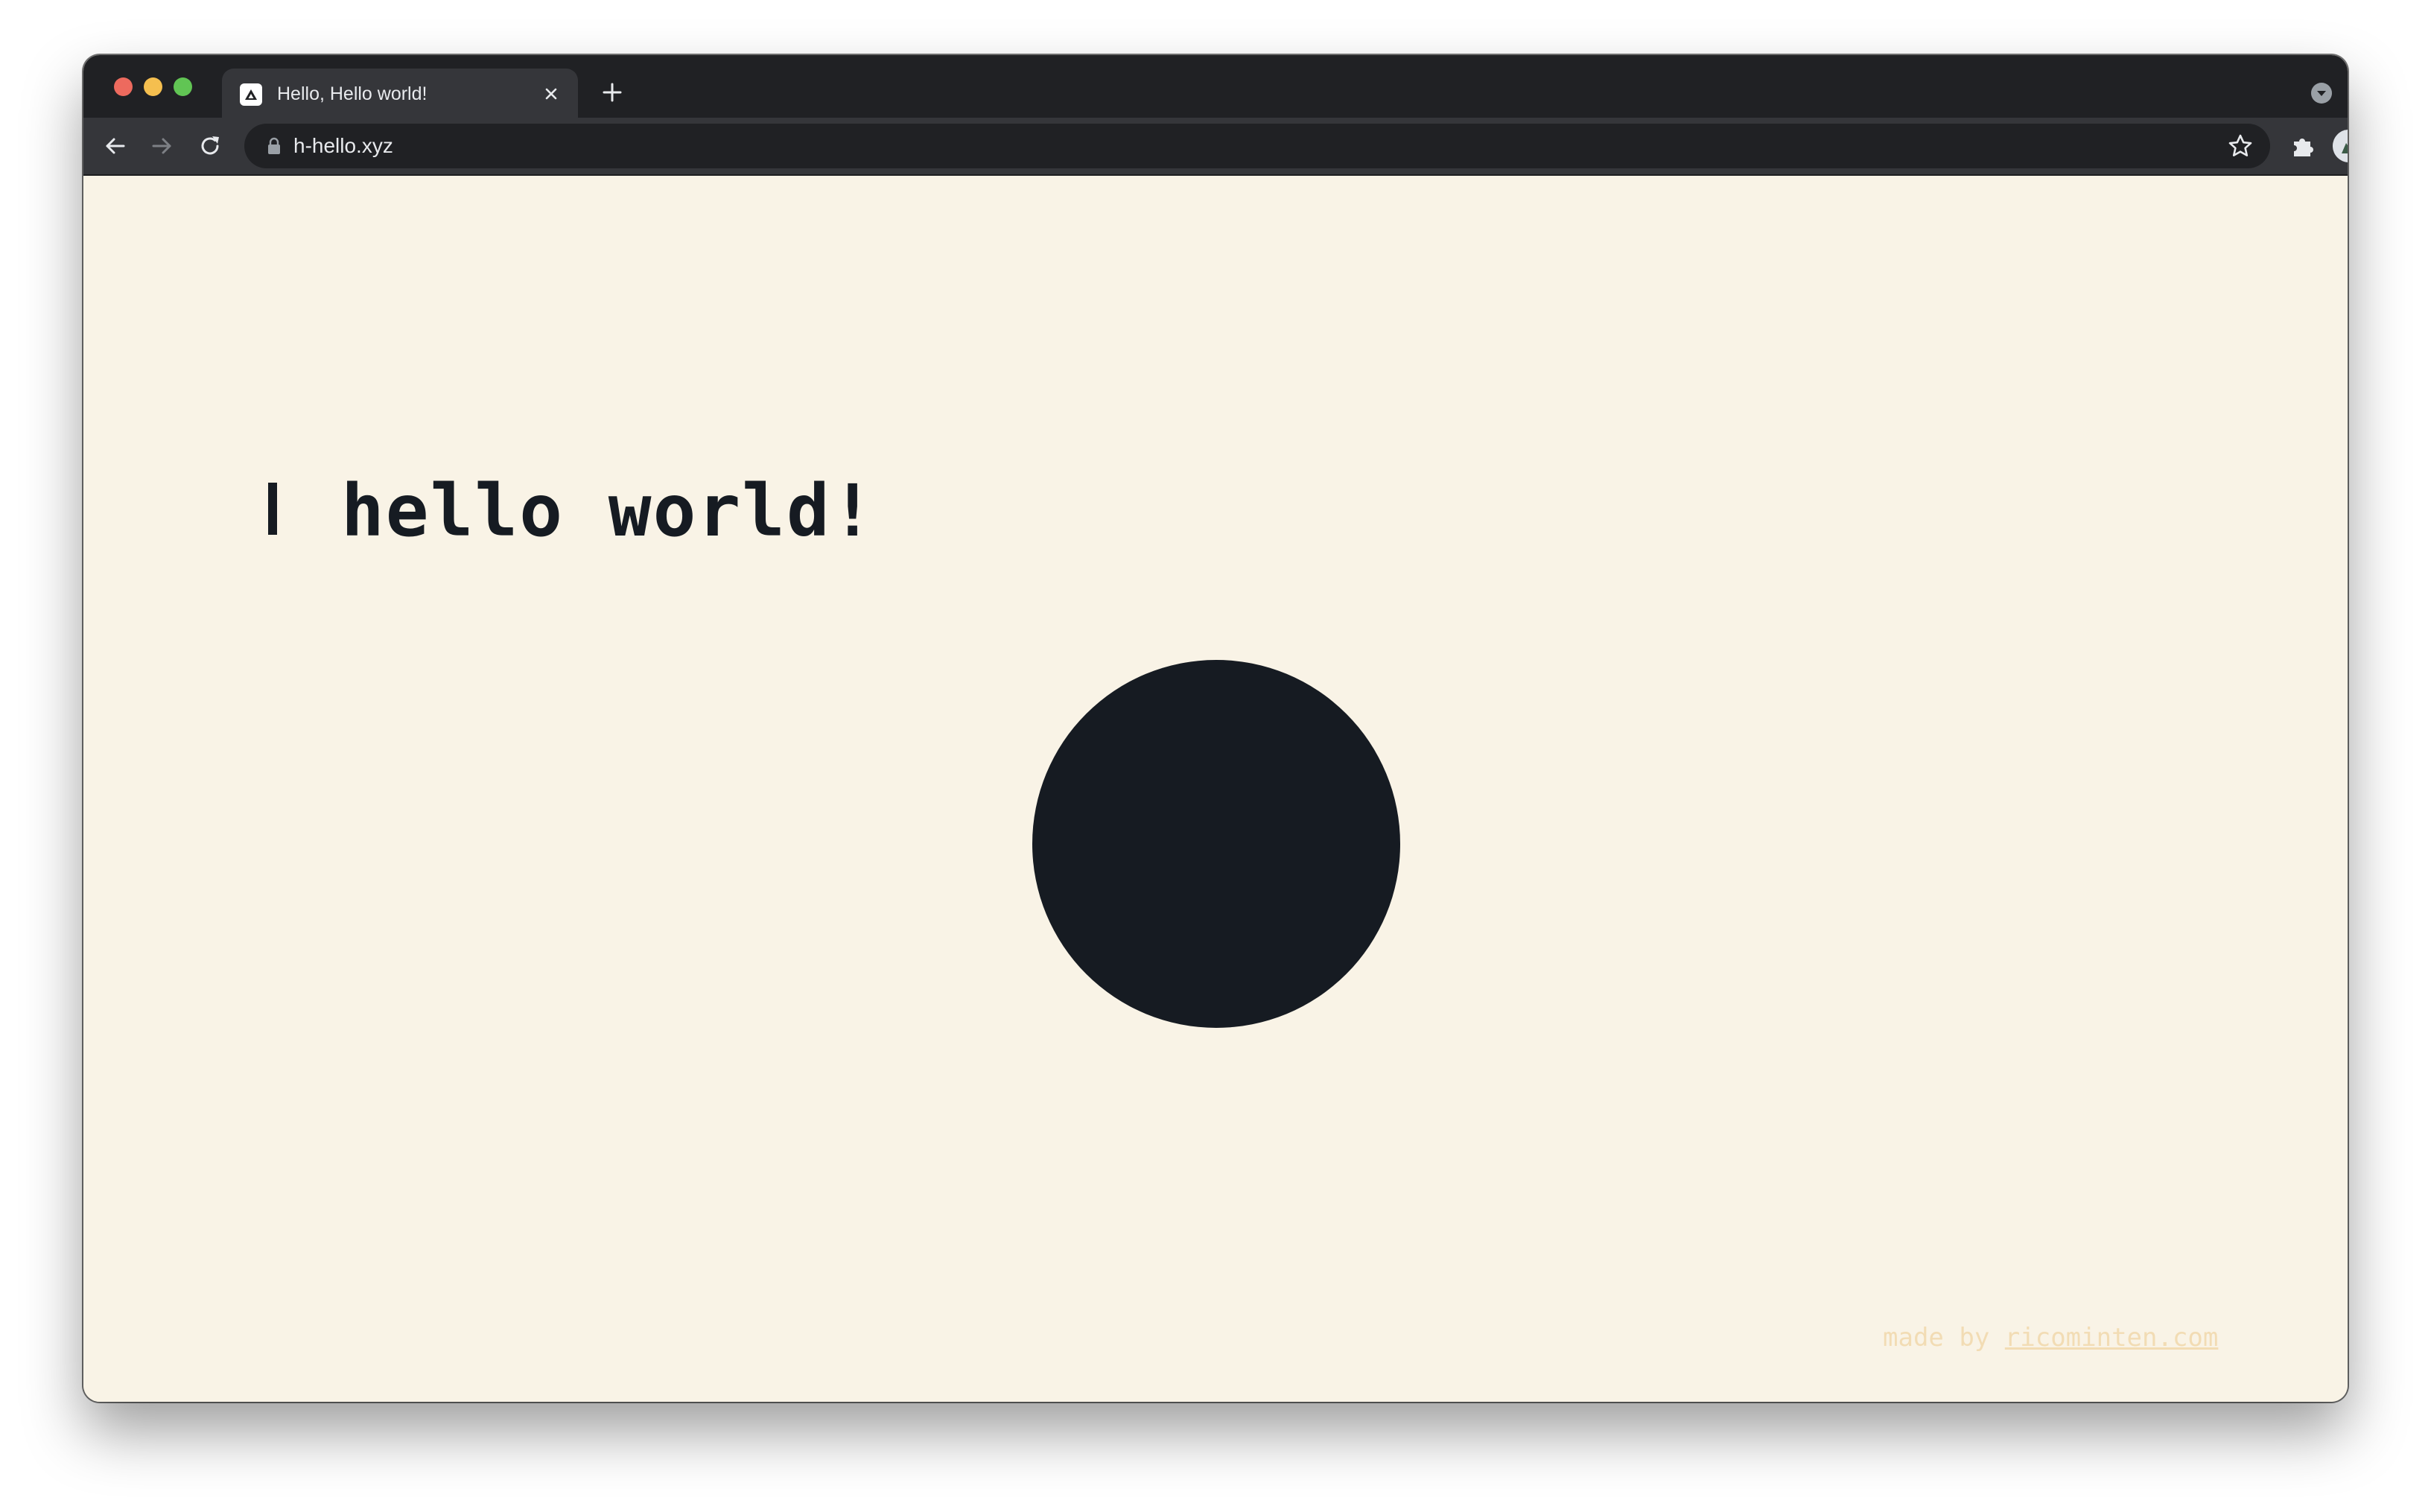  Describe the element at coordinates (2321, 93) in the screenshot. I see `chevron-down-circle-icon` at that location.